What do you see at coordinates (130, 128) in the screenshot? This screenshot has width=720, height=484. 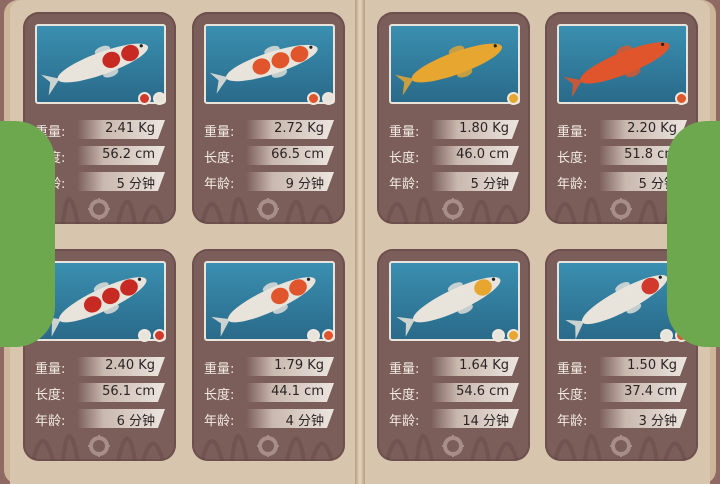 I see `weight-value: 2.41 Kg` at bounding box center [130, 128].